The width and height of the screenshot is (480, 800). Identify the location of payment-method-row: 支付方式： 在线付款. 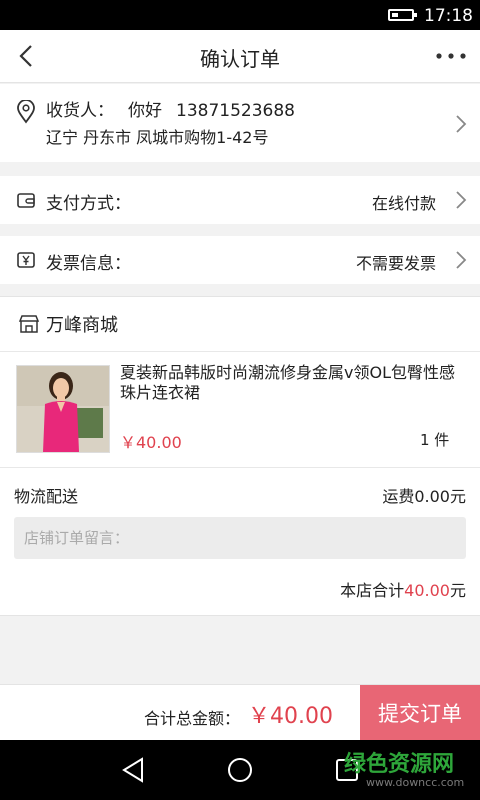
(240, 200).